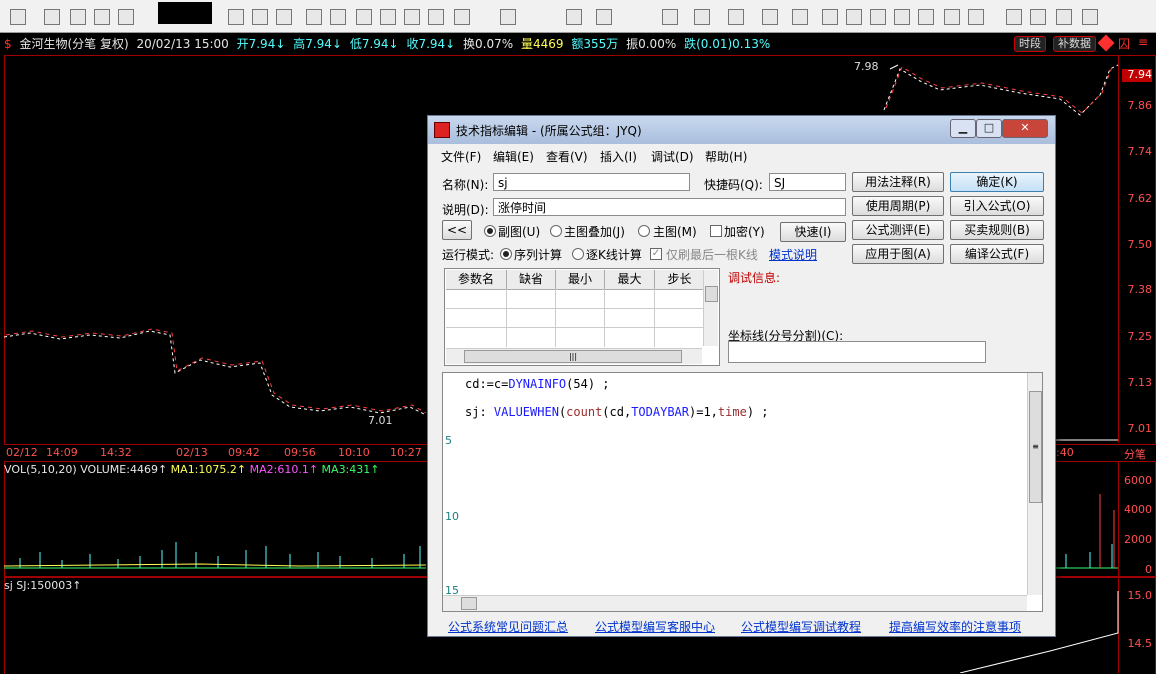 This screenshot has width=1156, height=674. I want to click on editor-hscrollbar, so click(735, 603).